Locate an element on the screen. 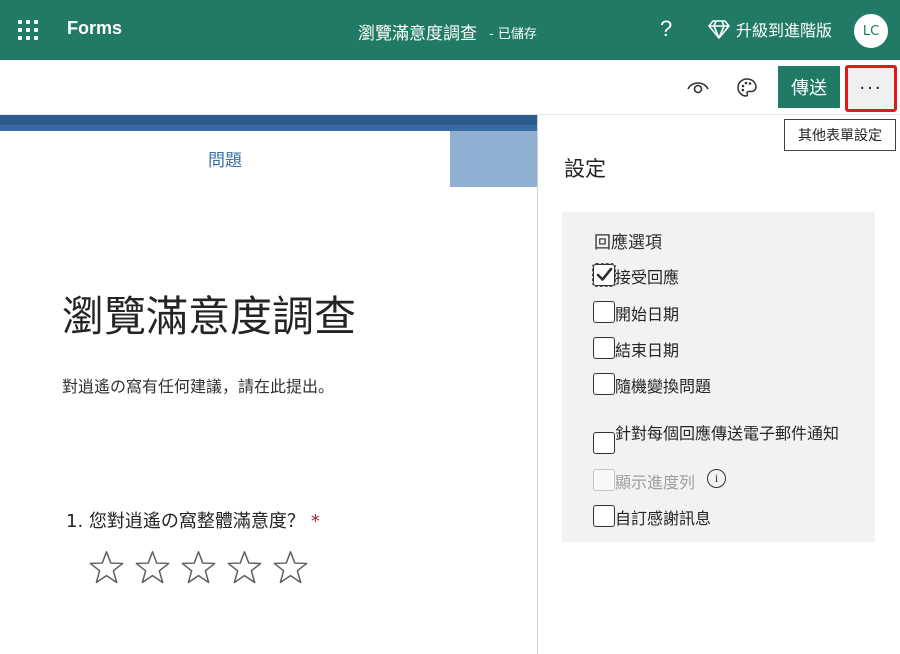 Image resolution: width=900 pixels, height=654 pixels. option-shuffle-questions: 隨機變換問題 is located at coordinates (652, 385).